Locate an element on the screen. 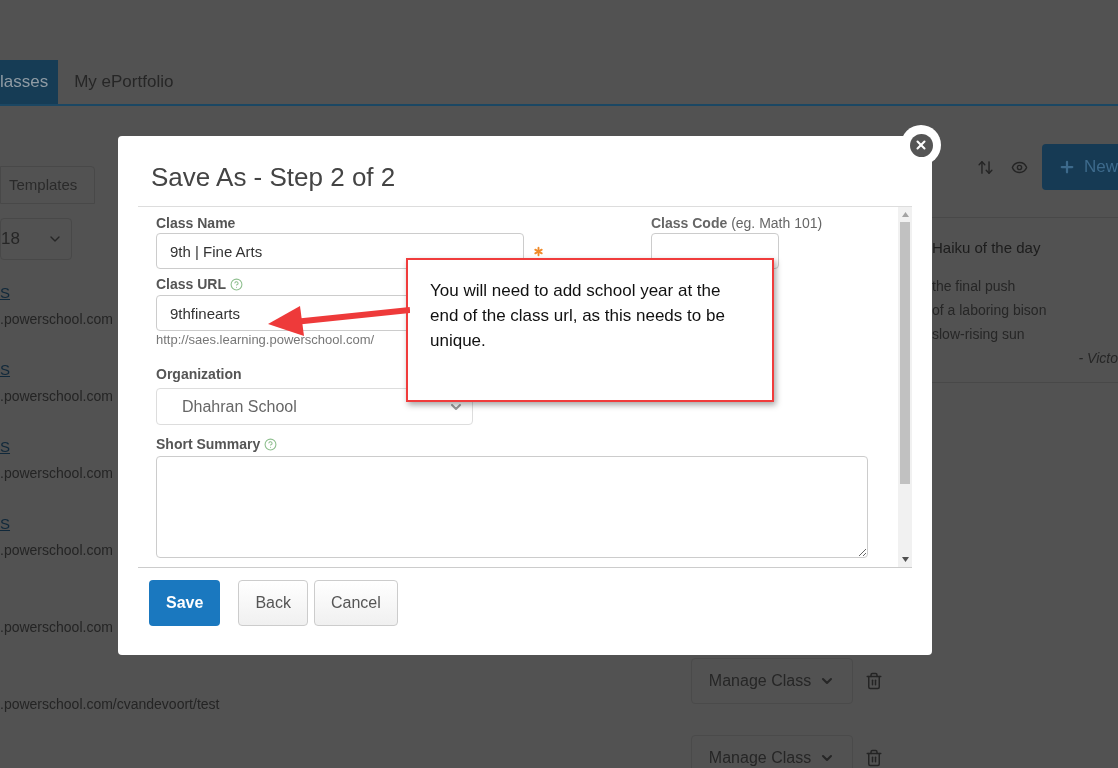  scroll-down-icon is located at coordinates (905, 559).